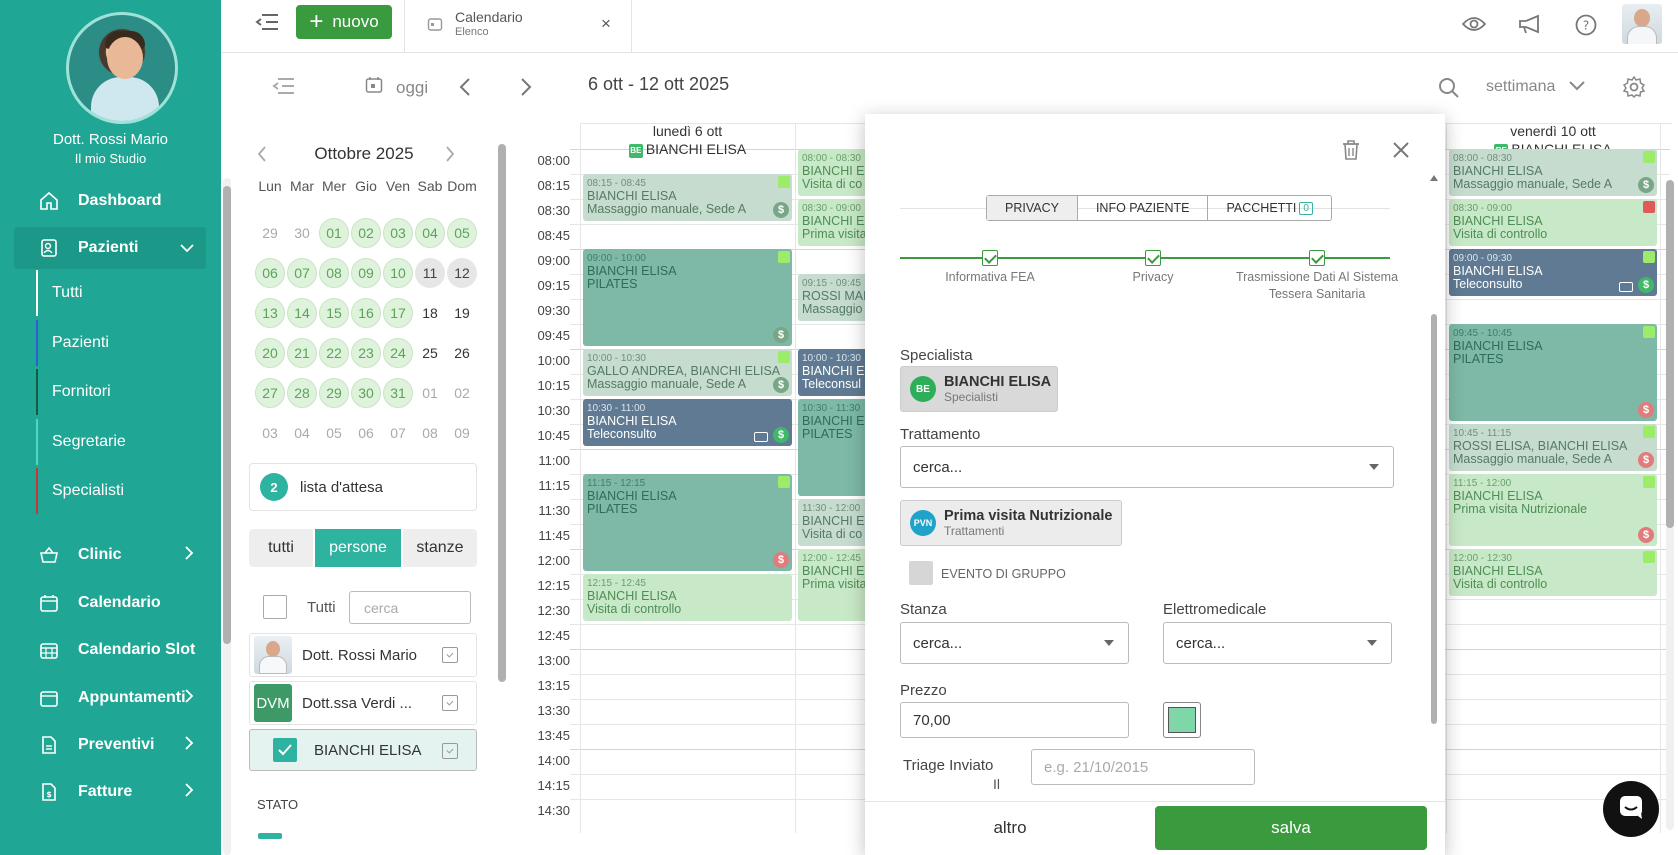 Image resolution: width=1678 pixels, height=855 pixels. What do you see at coordinates (121, 491) in the screenshot?
I see `nav-sub-specialisti: Specialisti` at bounding box center [121, 491].